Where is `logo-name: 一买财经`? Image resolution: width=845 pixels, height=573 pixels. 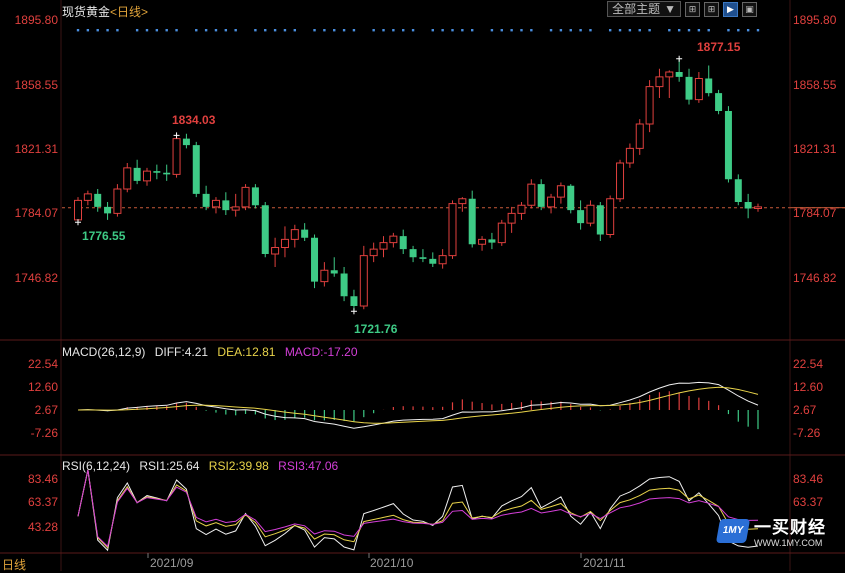
logo-name: 一买财经 is located at coordinates (790, 527).